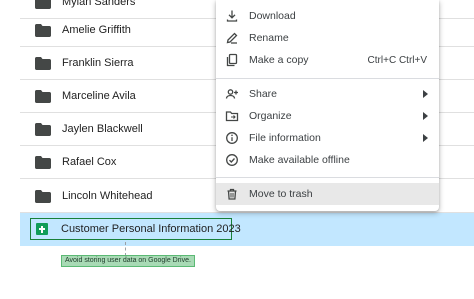  What do you see at coordinates (327, 138) in the screenshot?
I see `menu-item-file-information: File information` at bounding box center [327, 138].